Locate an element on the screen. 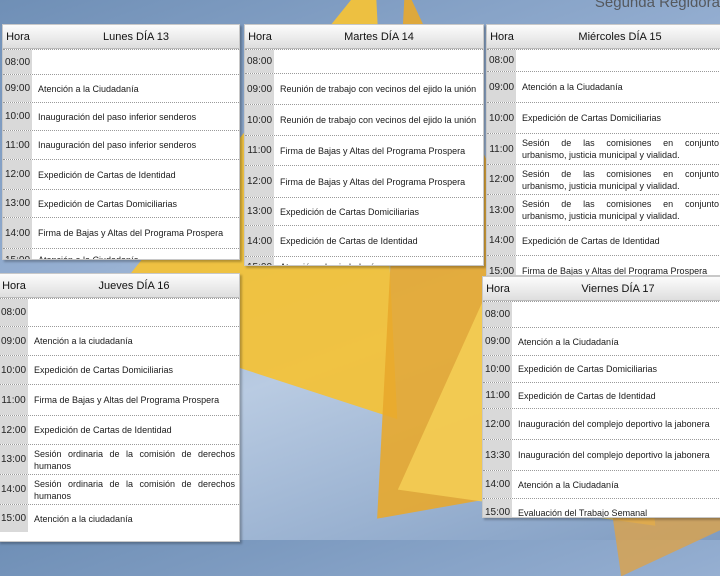 The width and height of the screenshot is (720, 576). panel-header: Hora Lunes DÍA 13 is located at coordinates (121, 37).